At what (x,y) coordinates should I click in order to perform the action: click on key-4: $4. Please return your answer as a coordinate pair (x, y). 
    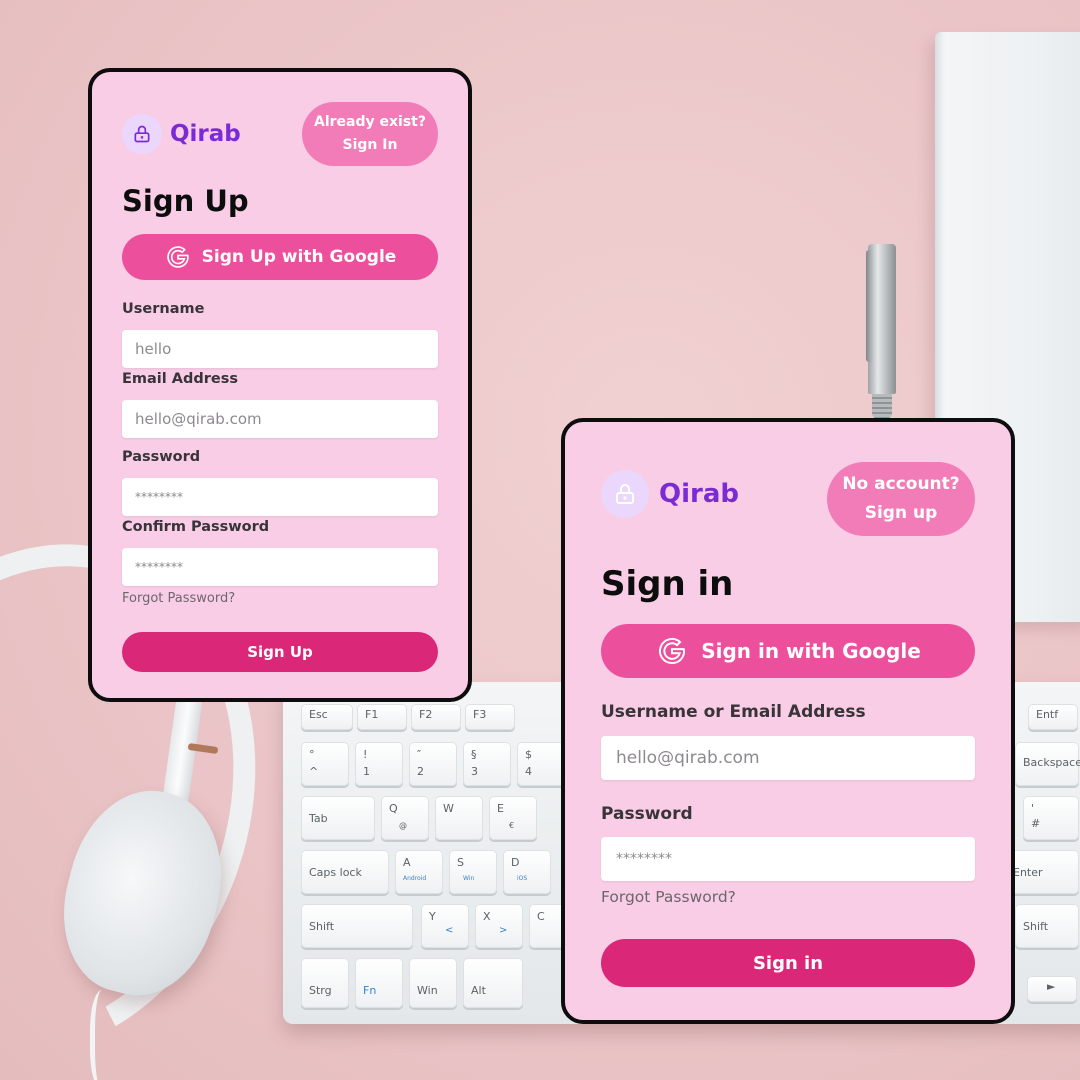
    Looking at the image, I should click on (541, 764).